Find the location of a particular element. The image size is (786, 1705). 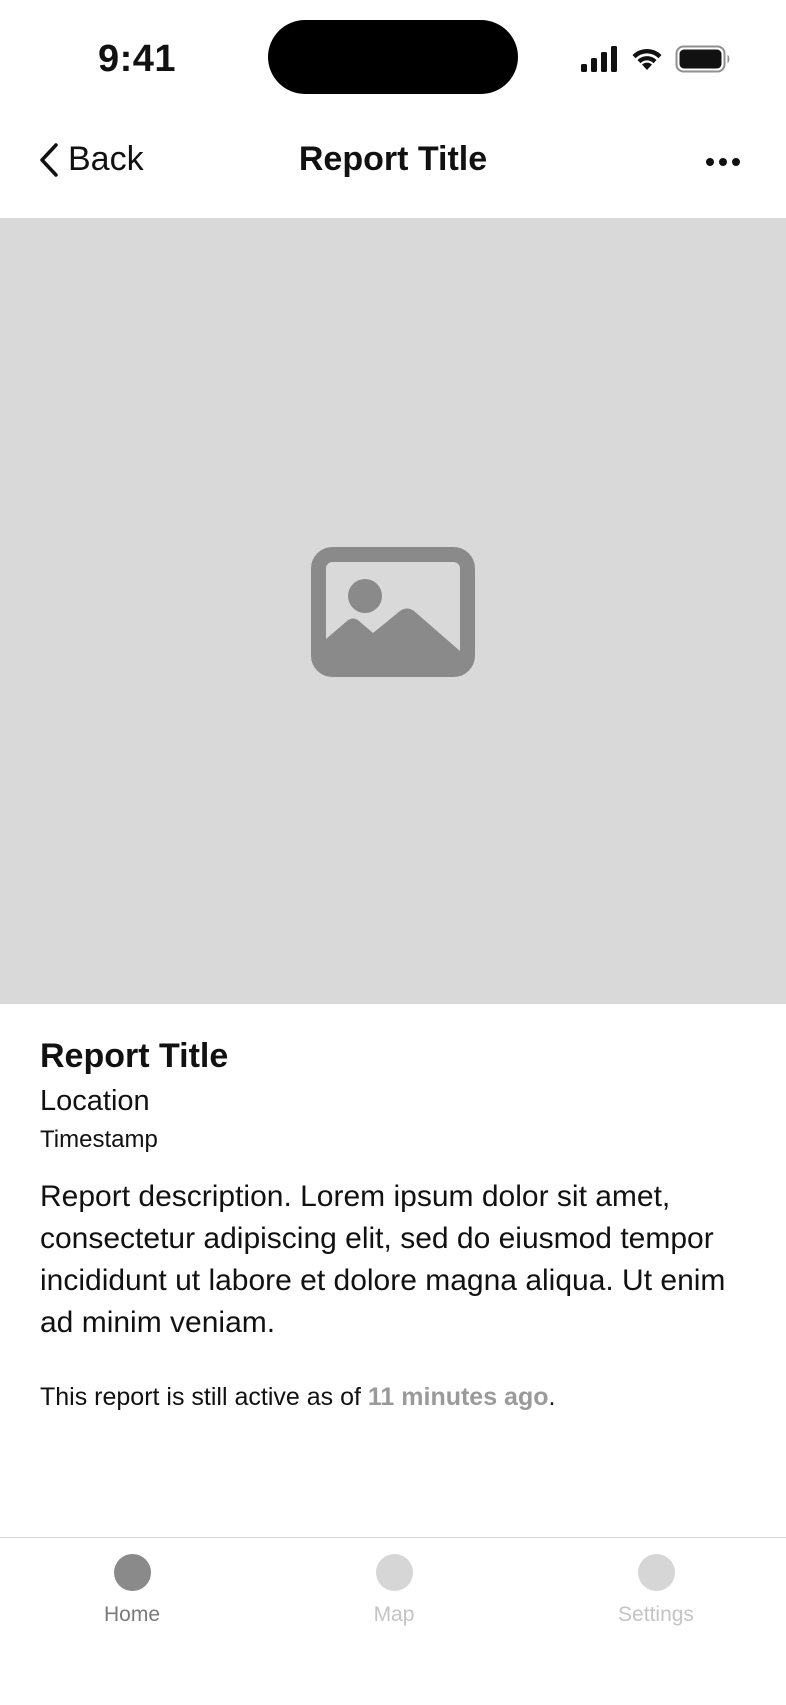

battery-icon is located at coordinates (702, 59).